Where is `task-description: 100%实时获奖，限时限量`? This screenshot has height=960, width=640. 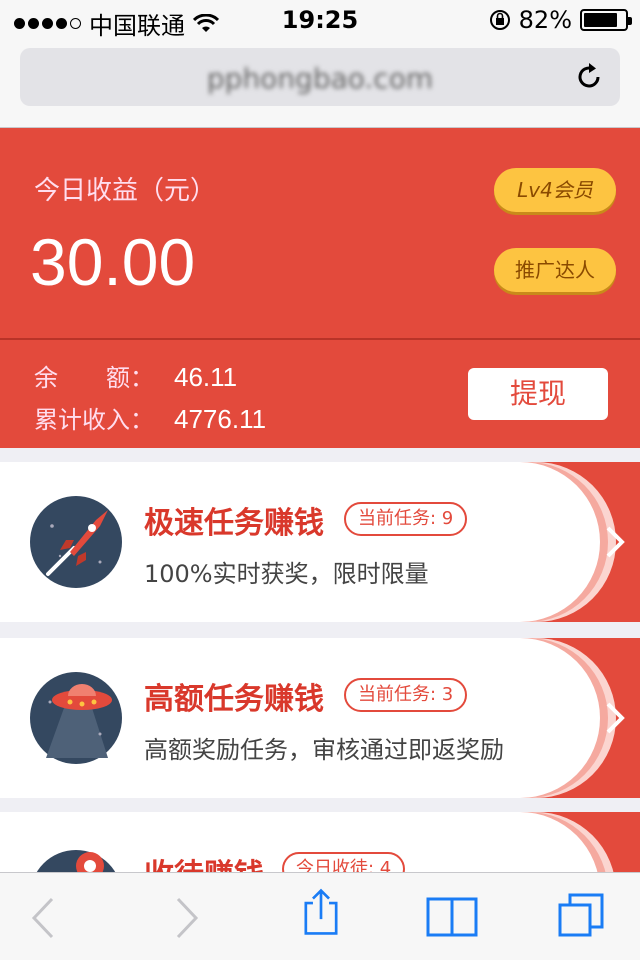
task-description: 100%实时获奖，限时限量 is located at coordinates (286, 574).